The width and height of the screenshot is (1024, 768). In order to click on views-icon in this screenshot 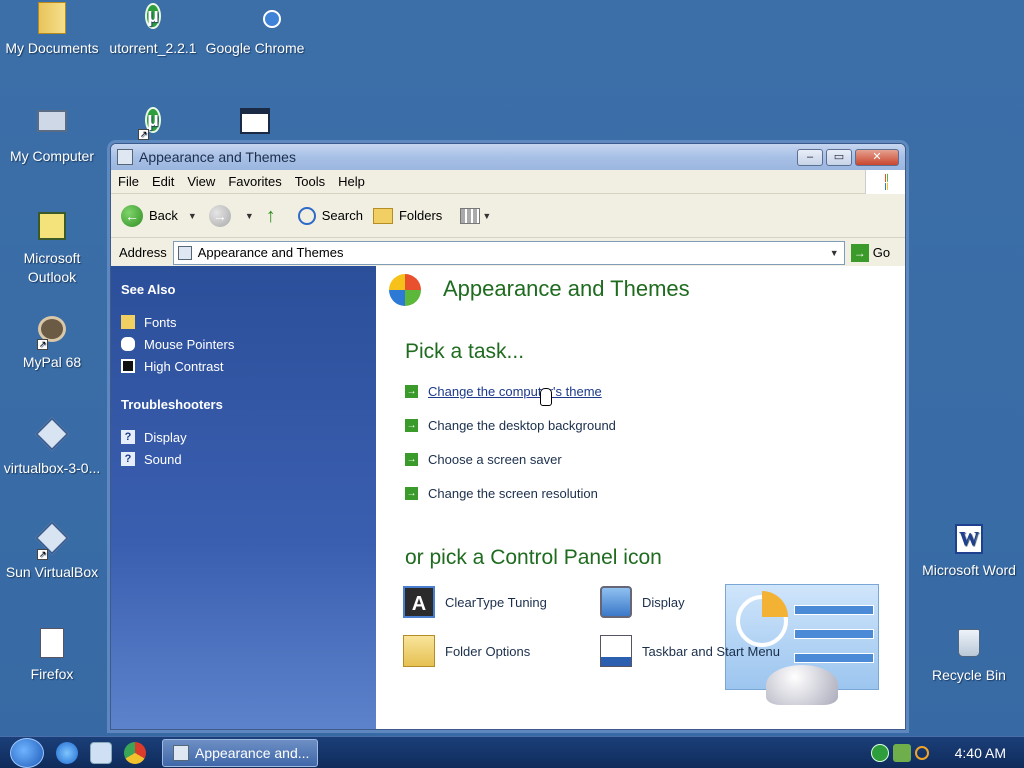, I will do `click(470, 215)`.